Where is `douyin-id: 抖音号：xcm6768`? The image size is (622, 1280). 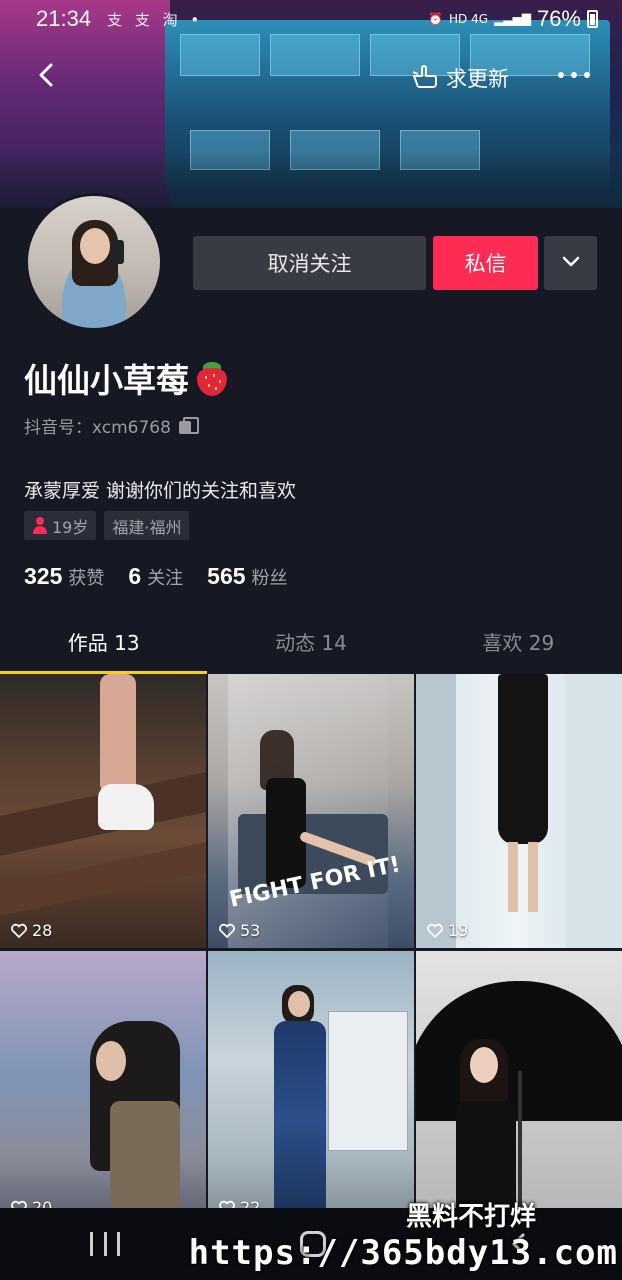
douyin-id: 抖音号：xcm6768 is located at coordinates (111, 425).